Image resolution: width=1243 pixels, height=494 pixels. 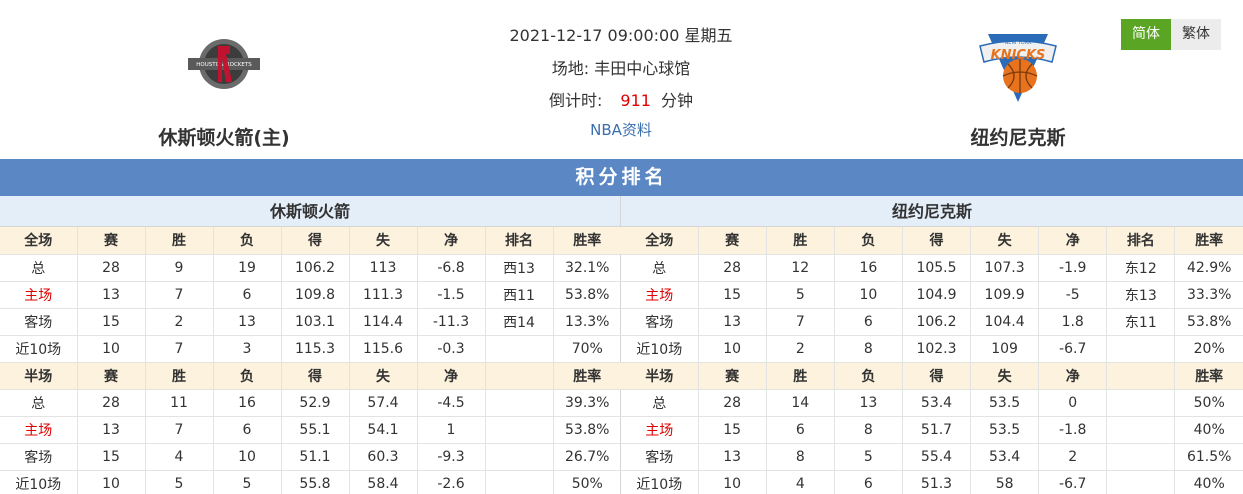 I want to click on home-team-name: 休斯顿火箭(主), so click(x=224, y=138).